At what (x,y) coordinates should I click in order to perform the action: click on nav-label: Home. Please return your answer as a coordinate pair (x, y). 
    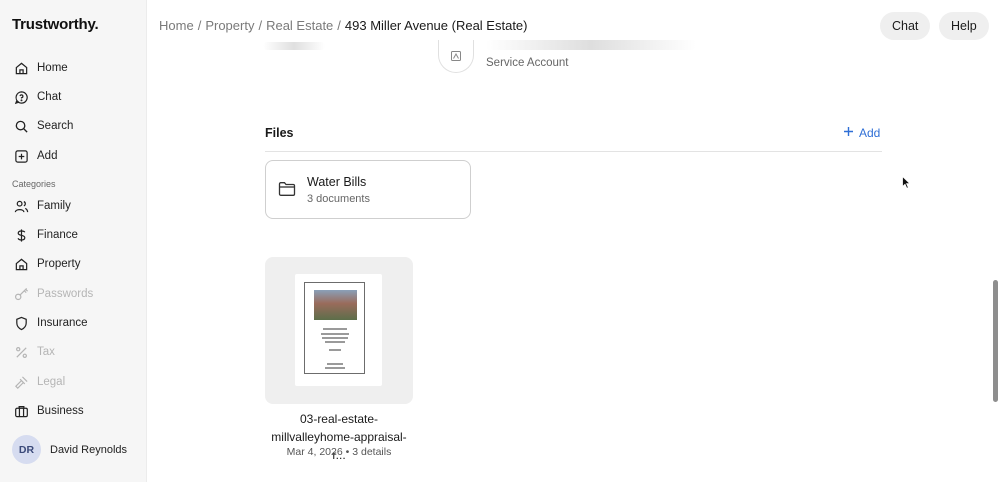
    Looking at the image, I should click on (52, 68).